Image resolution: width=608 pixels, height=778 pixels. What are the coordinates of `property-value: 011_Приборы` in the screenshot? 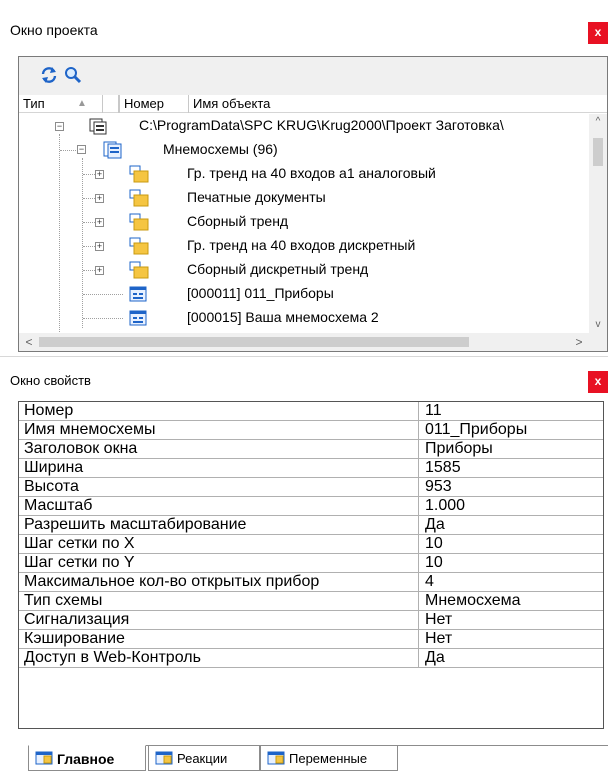 It's located at (511, 430).